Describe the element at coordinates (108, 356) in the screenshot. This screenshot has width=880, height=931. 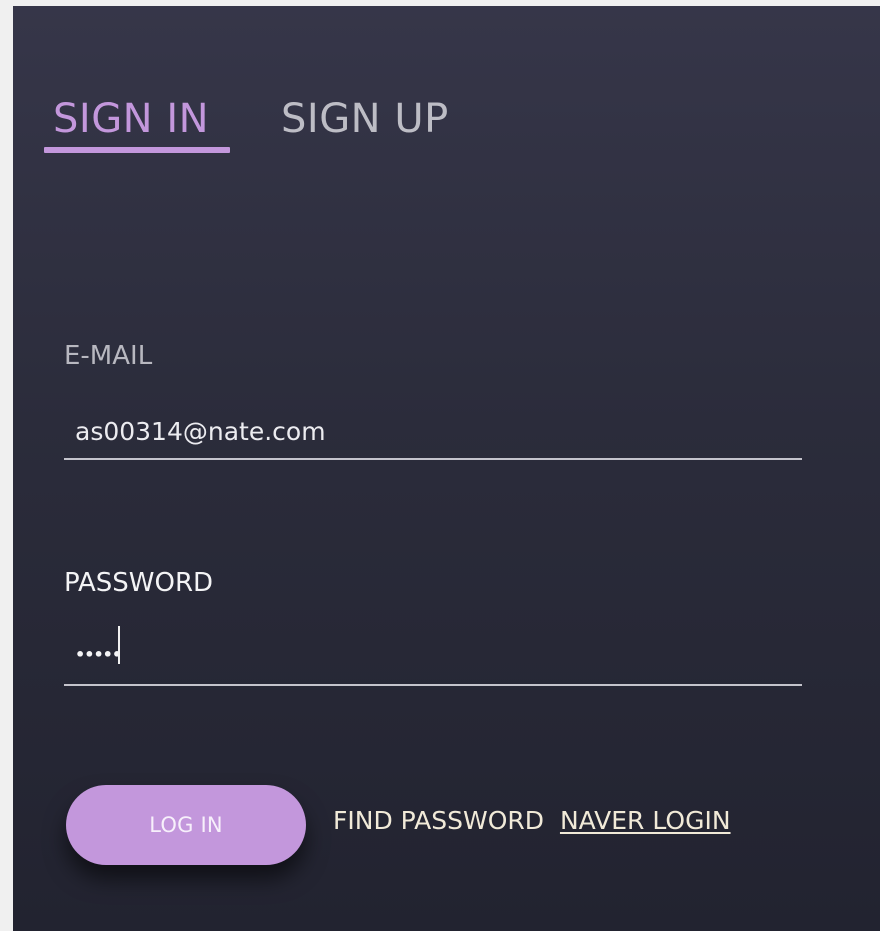
I see `email-label: E-MAIL` at that location.